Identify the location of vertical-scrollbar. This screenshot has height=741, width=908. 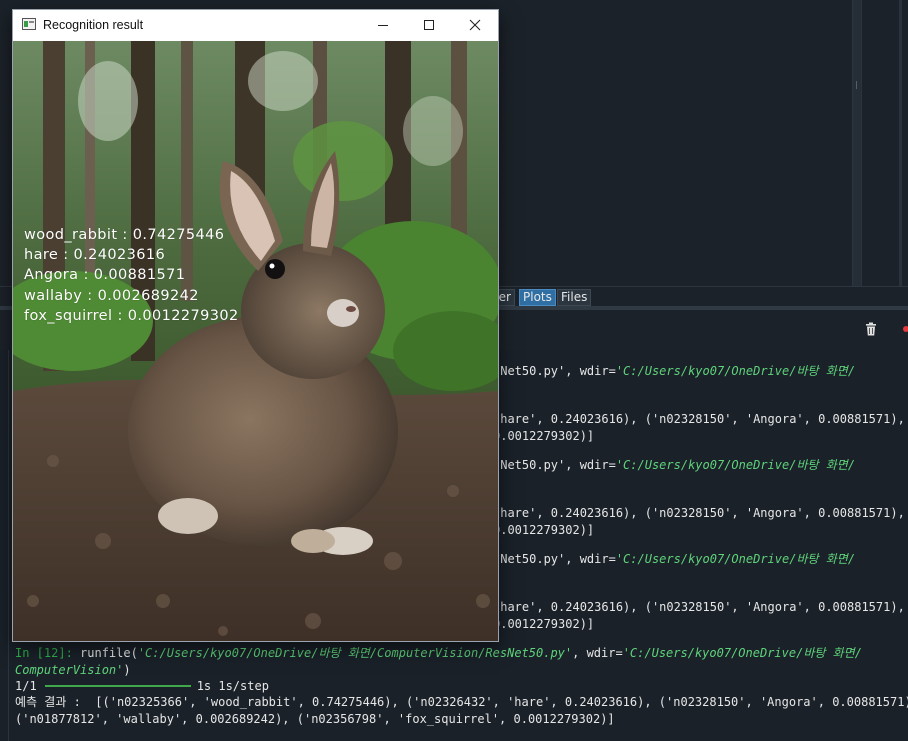
(900, 144).